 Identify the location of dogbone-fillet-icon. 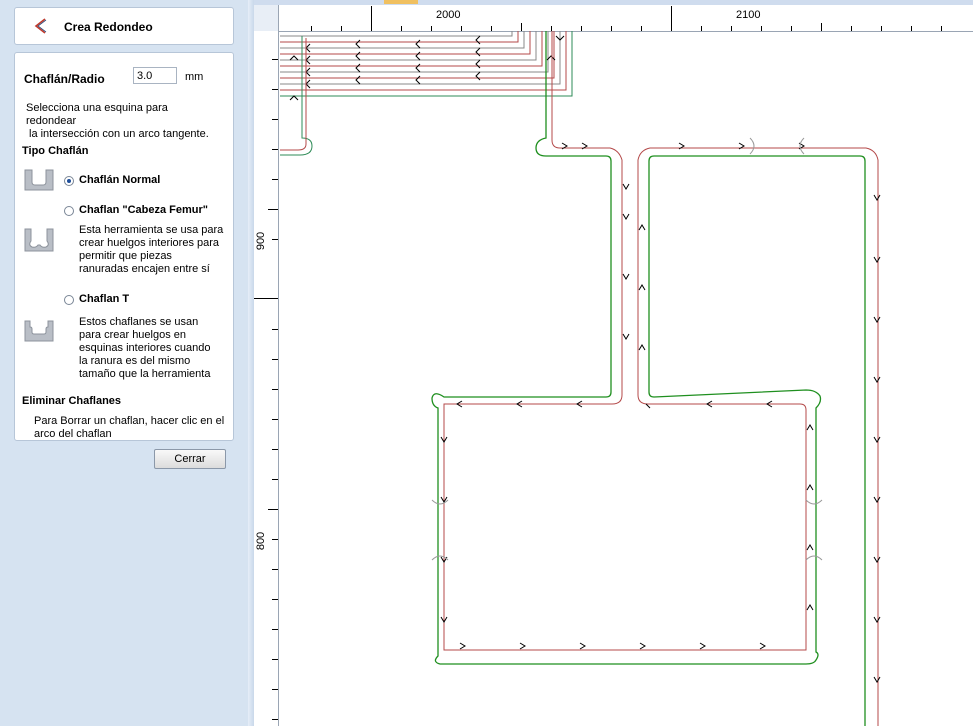
(39, 240).